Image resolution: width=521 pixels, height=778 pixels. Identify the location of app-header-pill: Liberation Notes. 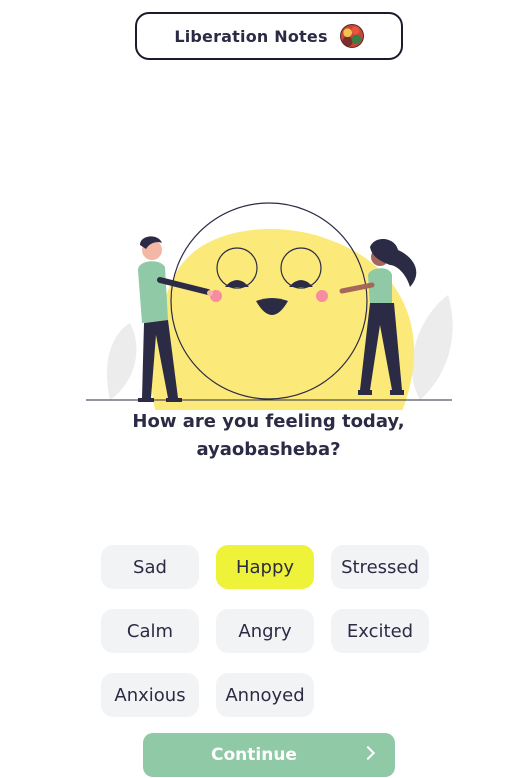
(269, 36).